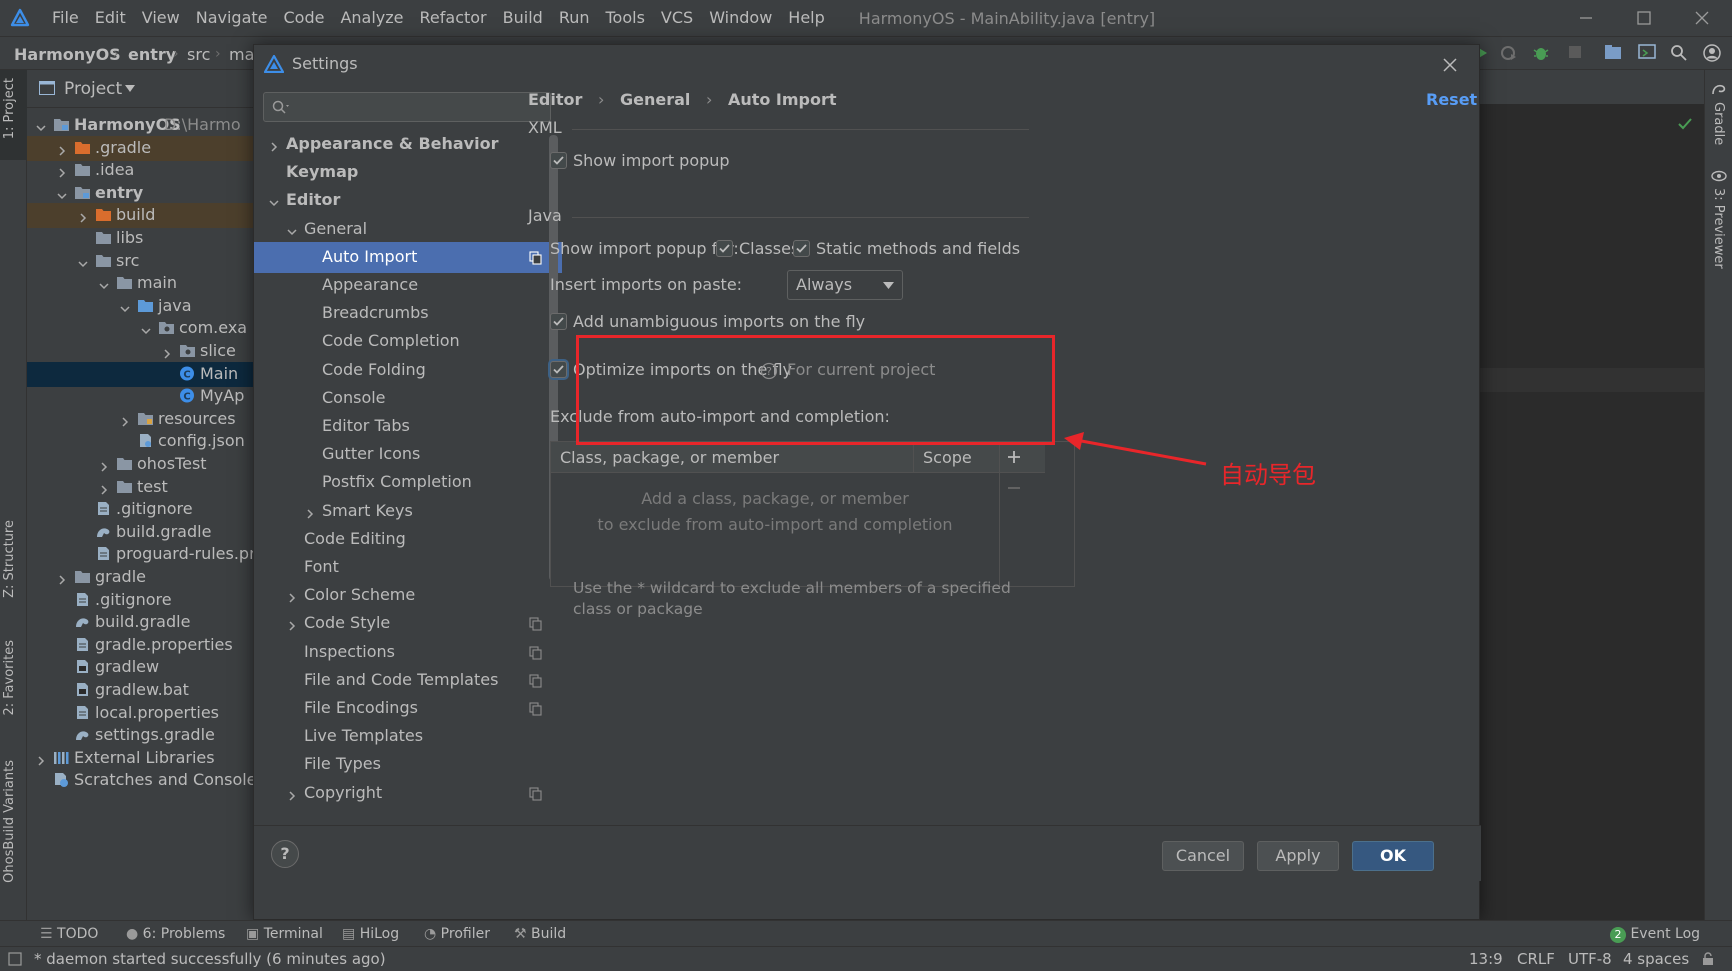 The image size is (1732, 971). Describe the element at coordinates (140, 577) in the screenshot. I see `project-tree-row: gradle` at that location.